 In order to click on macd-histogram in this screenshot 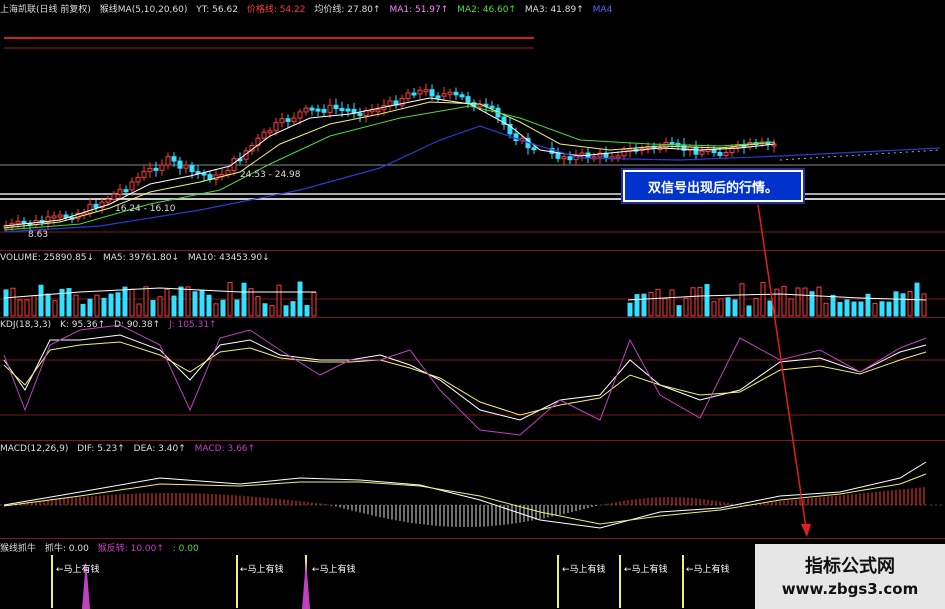, I will do `click(465, 495)`.